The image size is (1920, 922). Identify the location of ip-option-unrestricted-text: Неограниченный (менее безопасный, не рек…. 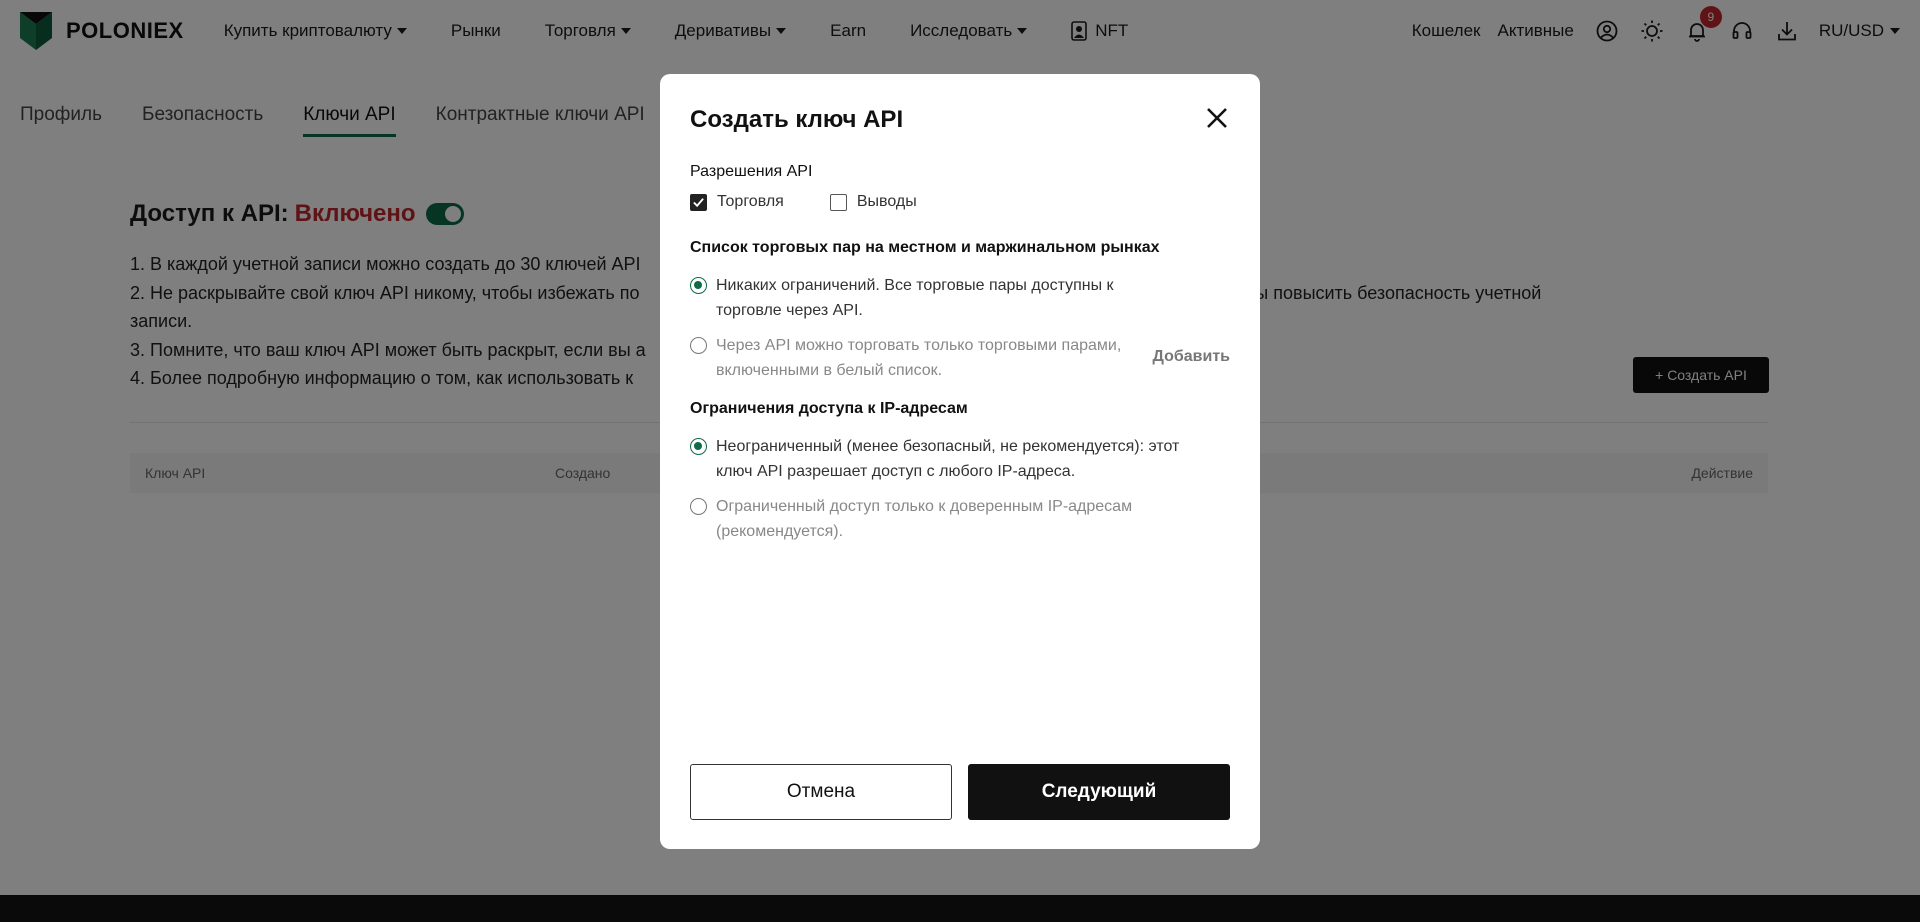
(948, 459).